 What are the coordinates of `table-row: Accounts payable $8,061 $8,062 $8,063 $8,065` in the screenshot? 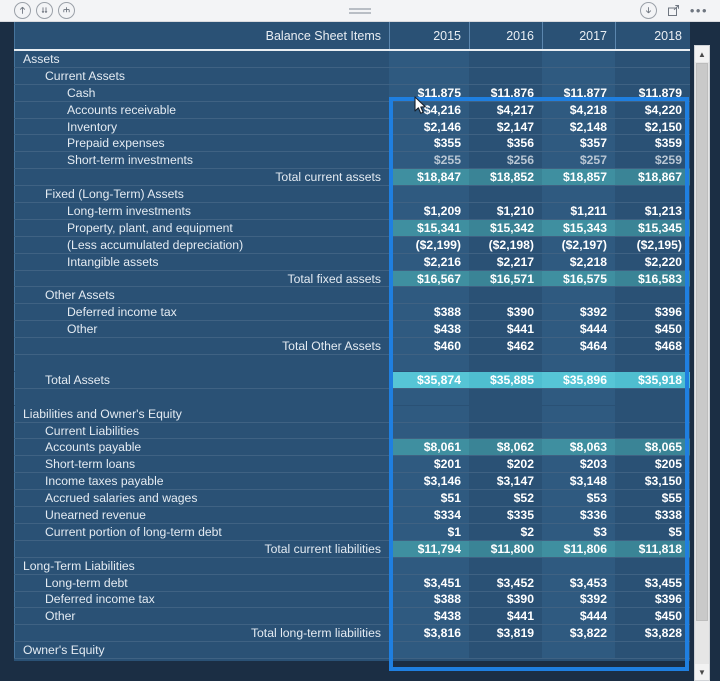 It's located at (352, 448).